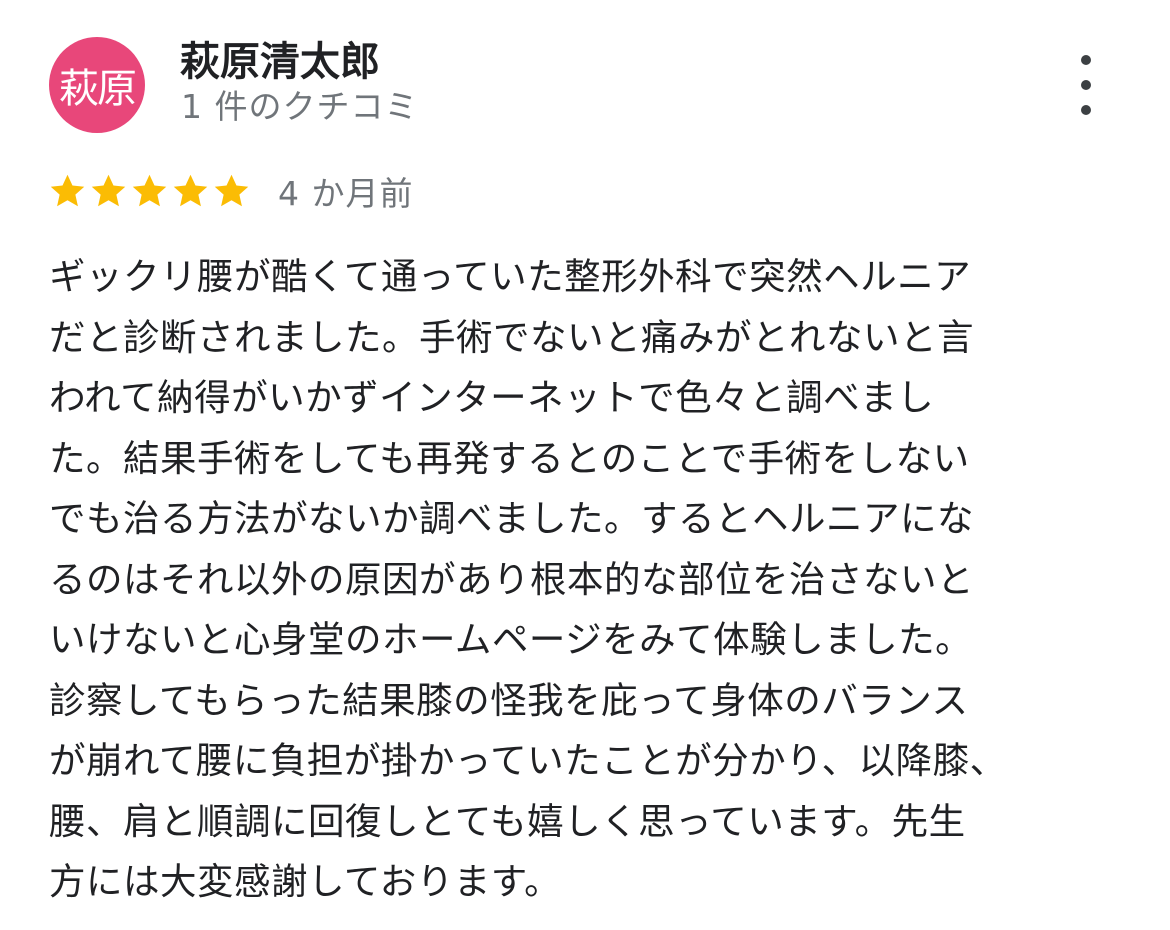  Describe the element at coordinates (300, 107) in the screenshot. I see `reviewer-review-count: 1 件のクチコミ` at that location.